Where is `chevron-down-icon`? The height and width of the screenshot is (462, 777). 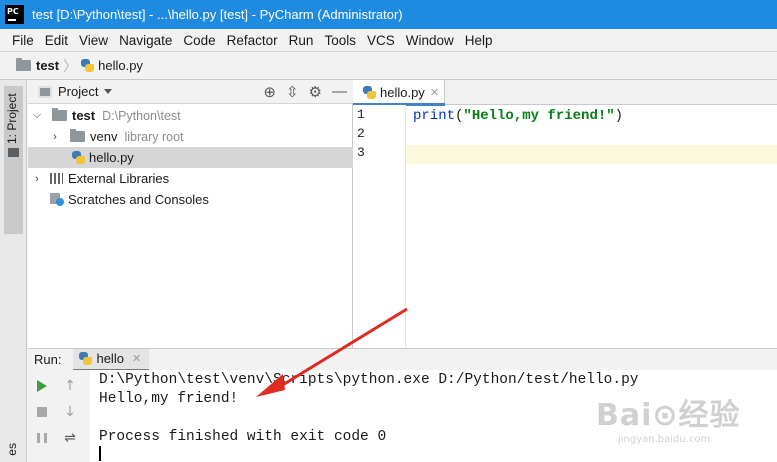
chevron-down-icon is located at coordinates (108, 91).